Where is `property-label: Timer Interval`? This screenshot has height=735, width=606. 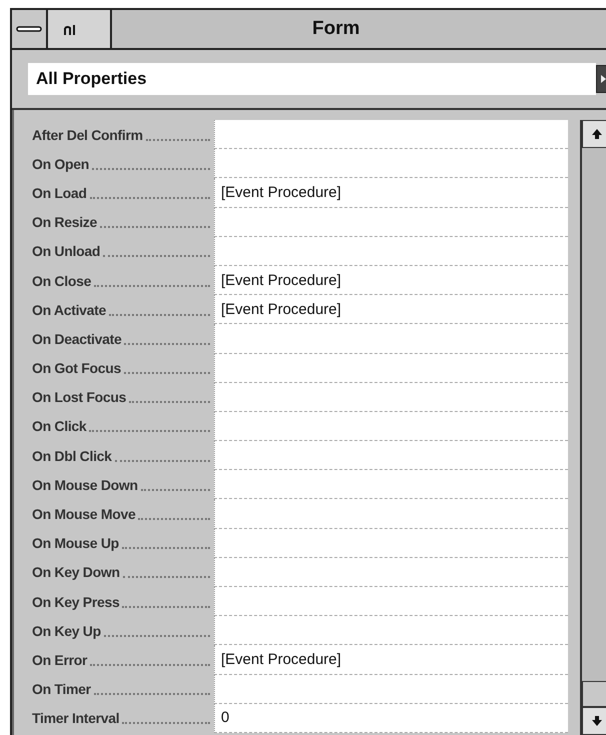 property-label: Timer Interval is located at coordinates (76, 718).